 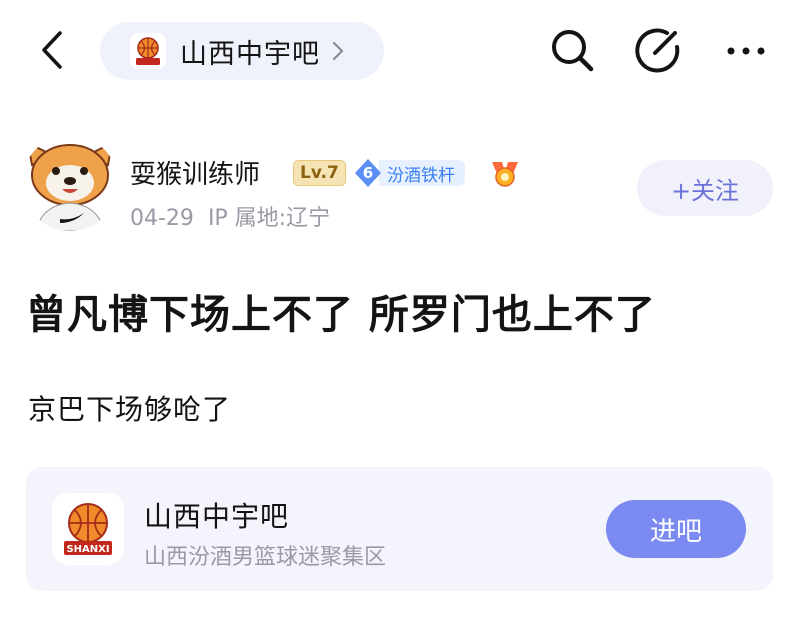 I want to click on back-arrow-icon, so click(x=52, y=50).